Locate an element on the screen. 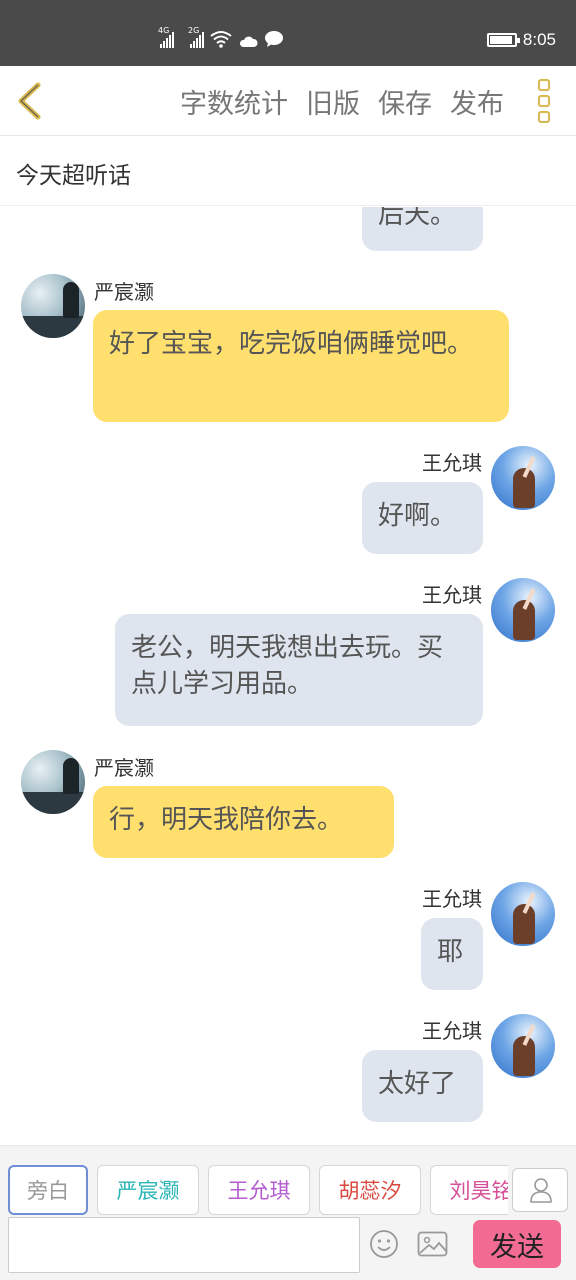  role-label: 胡蕊汐 is located at coordinates (370, 1191).